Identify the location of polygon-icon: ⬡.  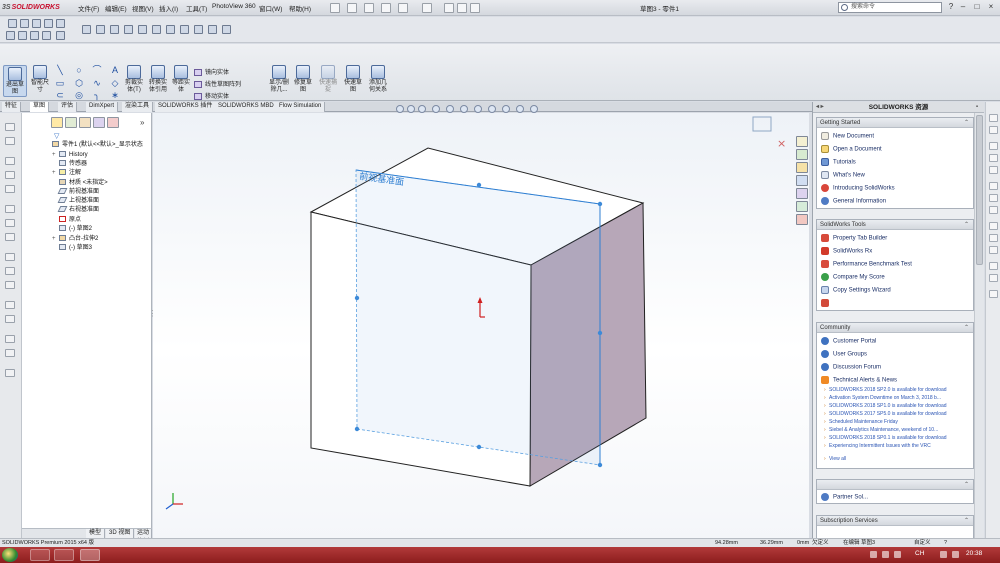
(79, 83).